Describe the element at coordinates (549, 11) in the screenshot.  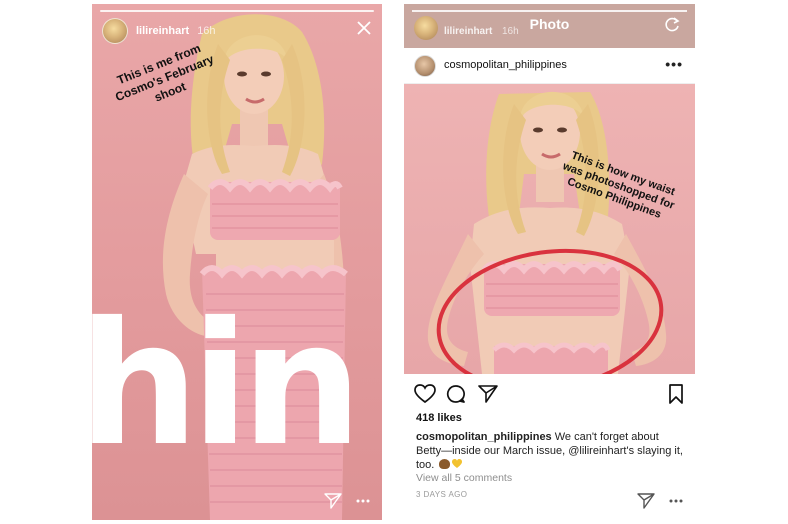
I see `story-progress-bar` at that location.